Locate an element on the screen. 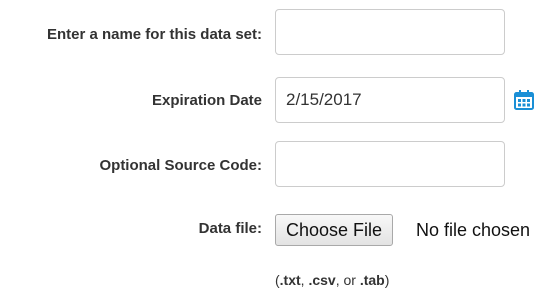 This screenshot has width=550, height=293. source-code-label: Optional Source Code: is located at coordinates (180, 165).